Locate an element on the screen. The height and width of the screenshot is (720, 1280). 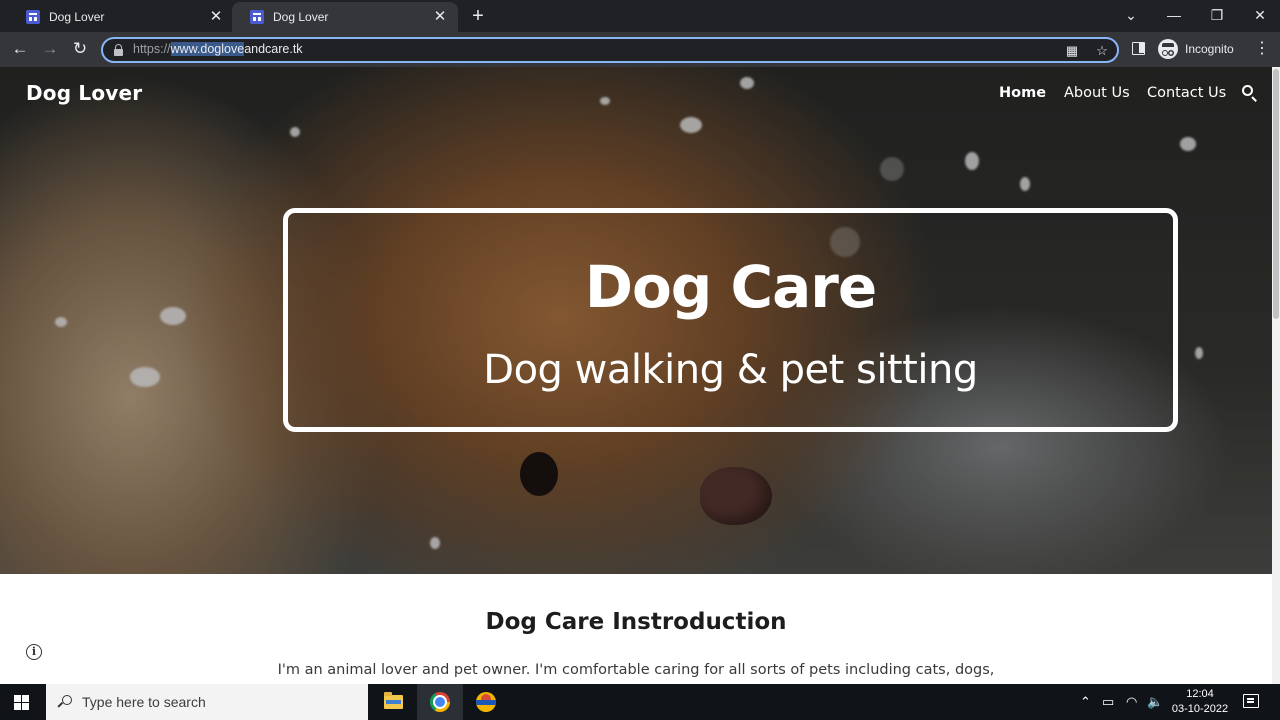
site-logo: Dog Lover is located at coordinates (84, 93).